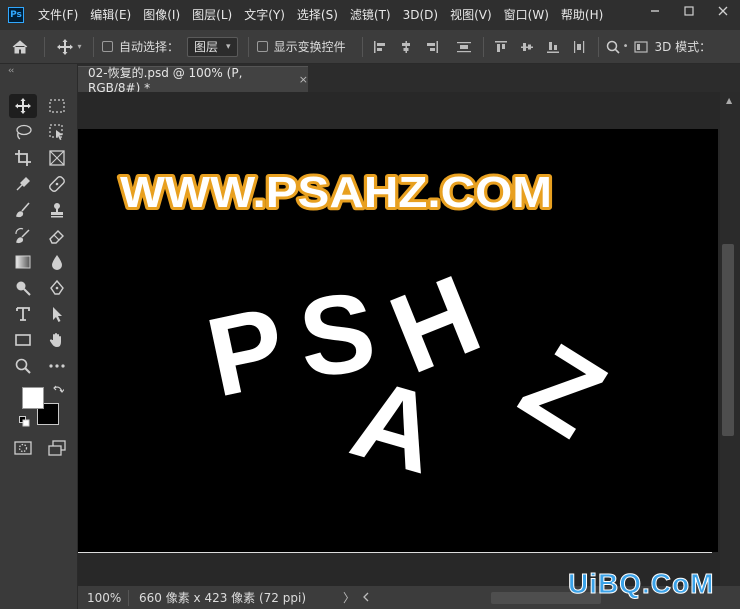 The image size is (740, 609). What do you see at coordinates (23, 184) in the screenshot?
I see `eyedropper-tool` at bounding box center [23, 184].